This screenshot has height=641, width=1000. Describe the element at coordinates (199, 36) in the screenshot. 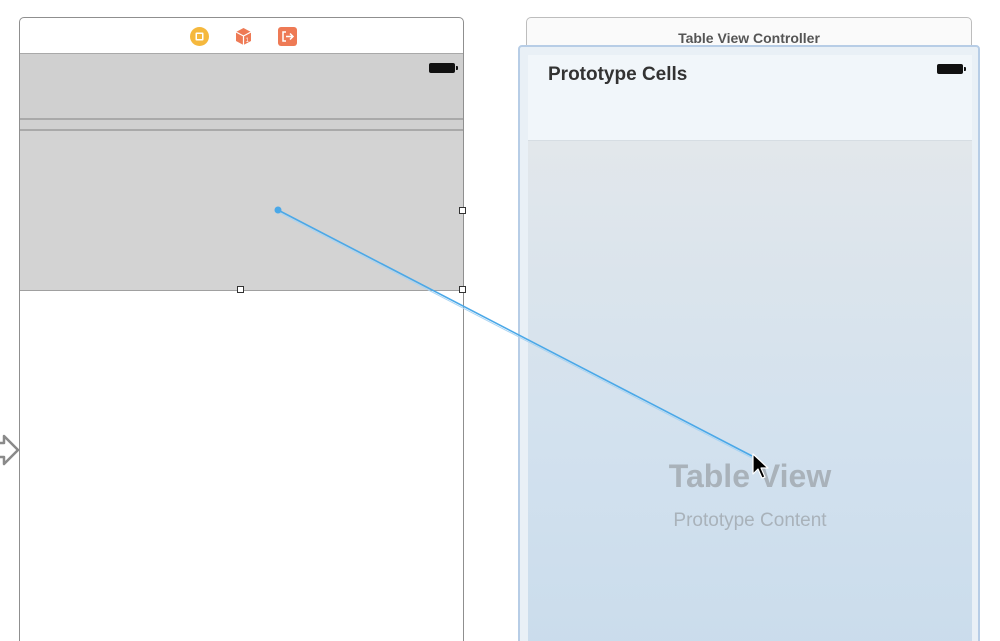

I see `view-controller-icon` at that location.